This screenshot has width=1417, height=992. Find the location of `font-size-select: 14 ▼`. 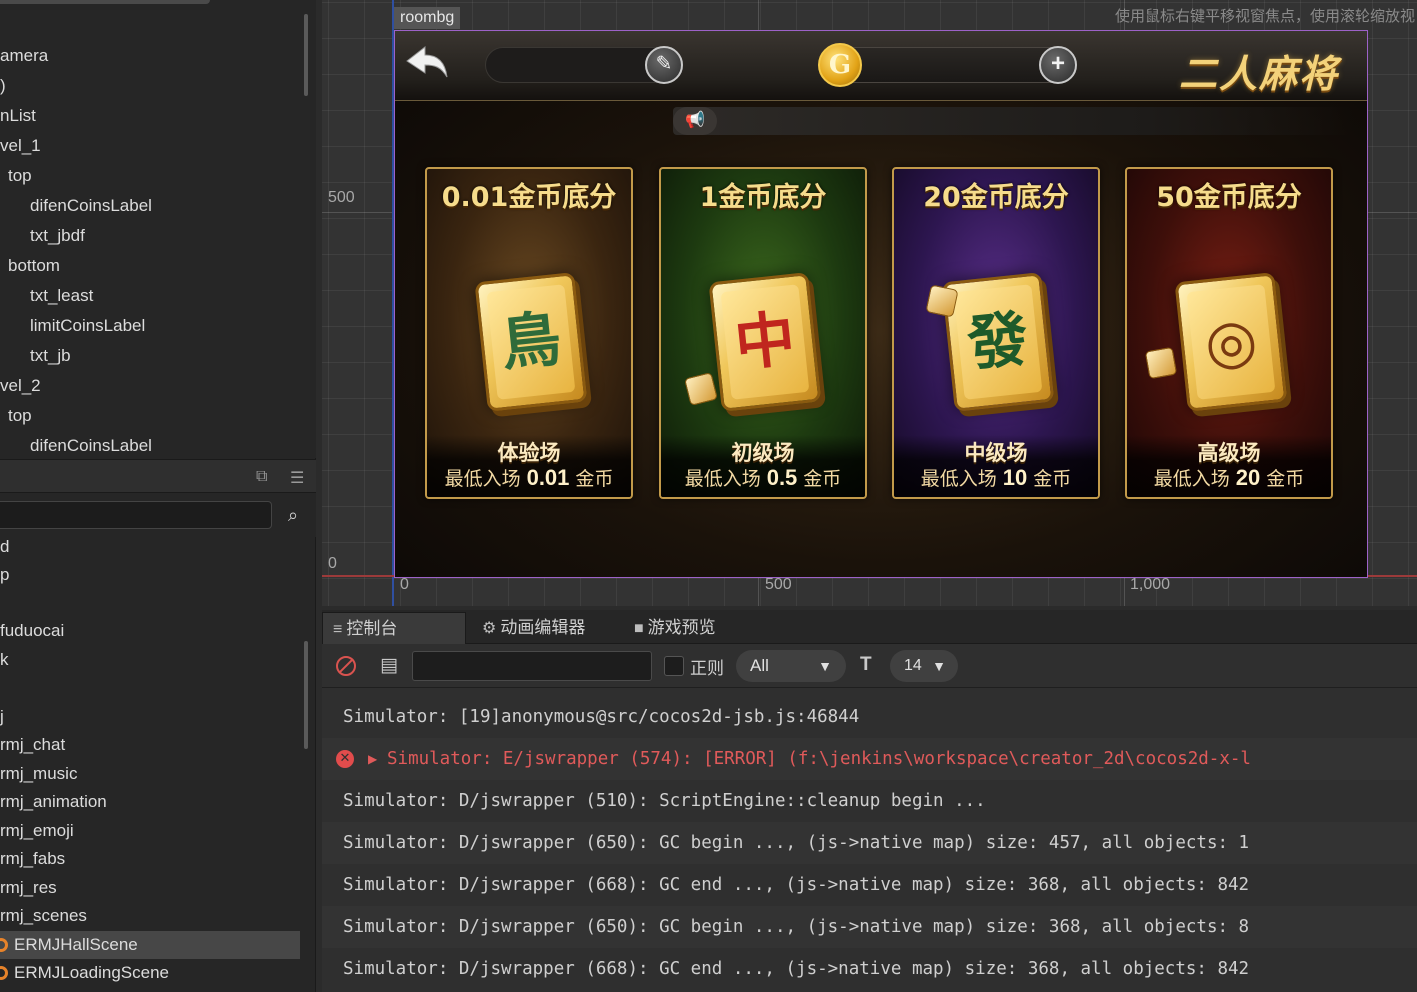

font-size-select: 14 ▼ is located at coordinates (924, 666).